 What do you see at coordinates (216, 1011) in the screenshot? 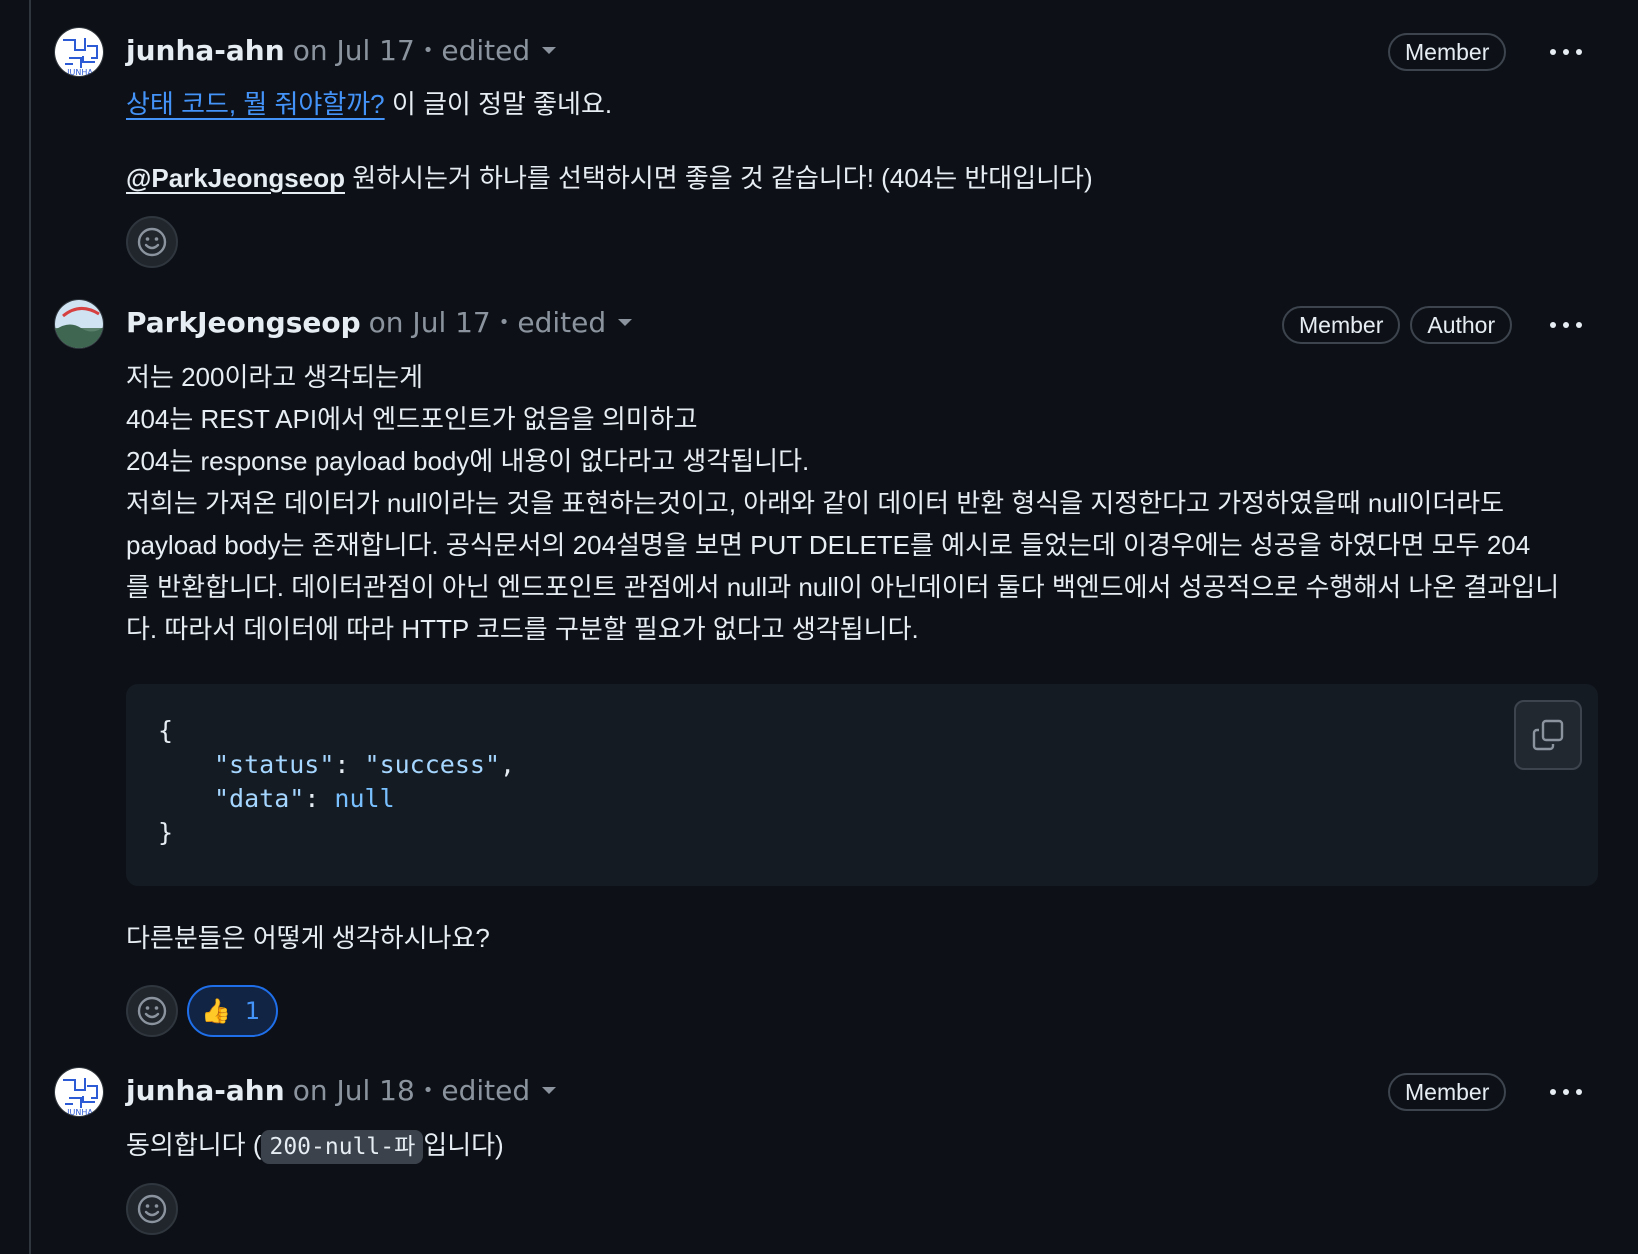
I see `thumbs-up-icon: 👍` at bounding box center [216, 1011].